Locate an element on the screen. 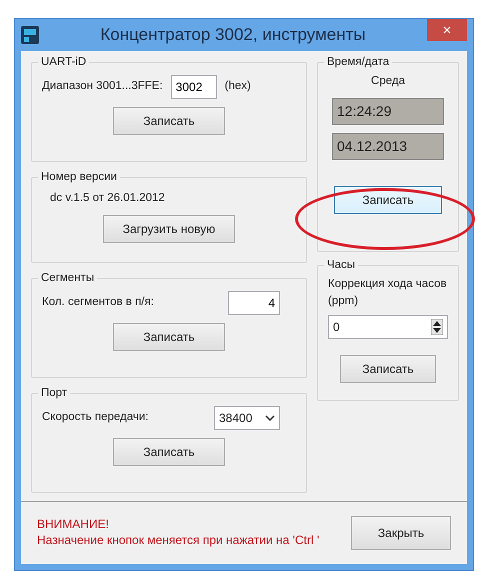 This screenshot has width=487, height=584. version-text: dc v.1.5 от 26.01.2012 is located at coordinates (107, 198).